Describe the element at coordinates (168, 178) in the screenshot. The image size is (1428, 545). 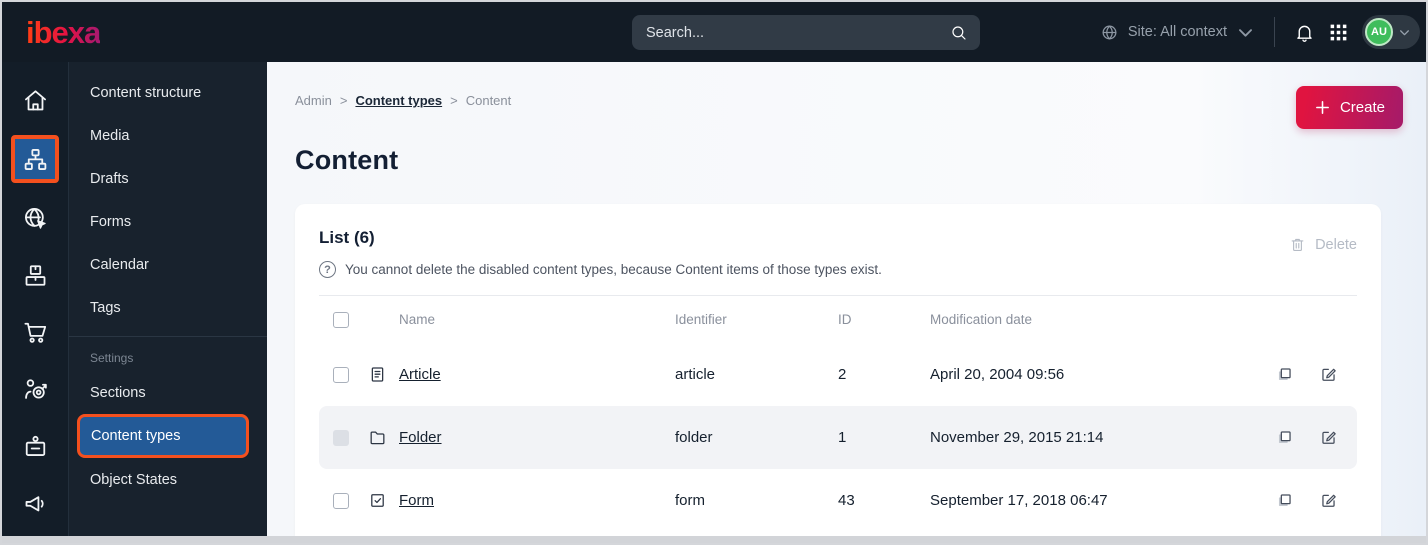
I see `sidebar-item-drafts: Drafts` at that location.